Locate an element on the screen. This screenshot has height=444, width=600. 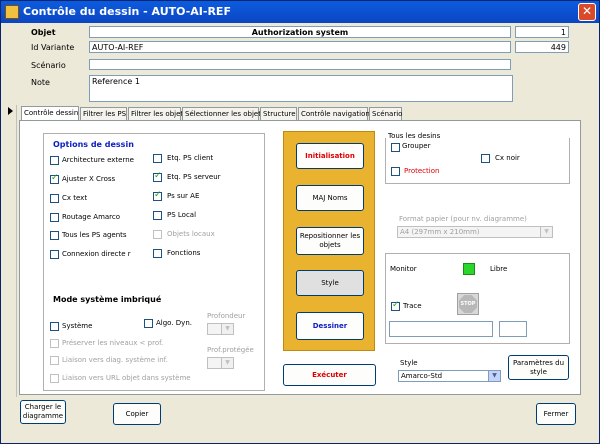
stop-button: STOP is located at coordinates (468, 304).